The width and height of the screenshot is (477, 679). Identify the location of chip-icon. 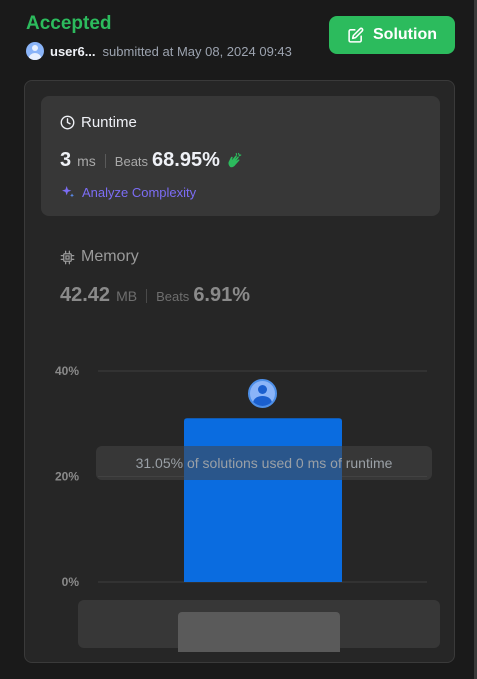
(67, 257).